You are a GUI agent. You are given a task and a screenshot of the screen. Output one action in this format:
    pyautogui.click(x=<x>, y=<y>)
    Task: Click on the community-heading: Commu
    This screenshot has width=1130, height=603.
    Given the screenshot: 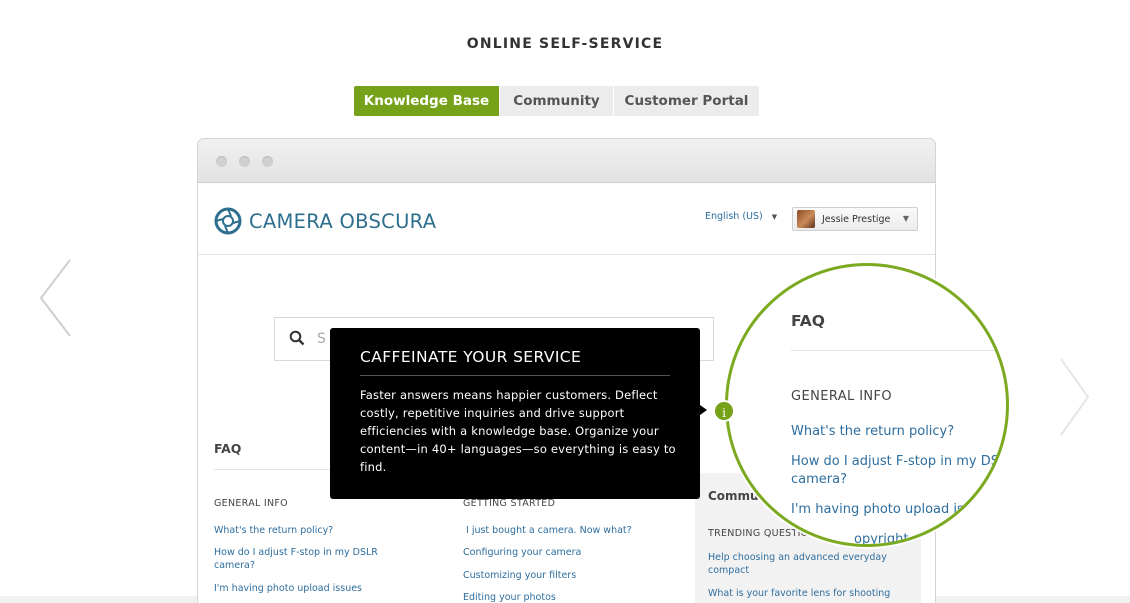 What is the action you would take?
    pyautogui.click(x=733, y=496)
    